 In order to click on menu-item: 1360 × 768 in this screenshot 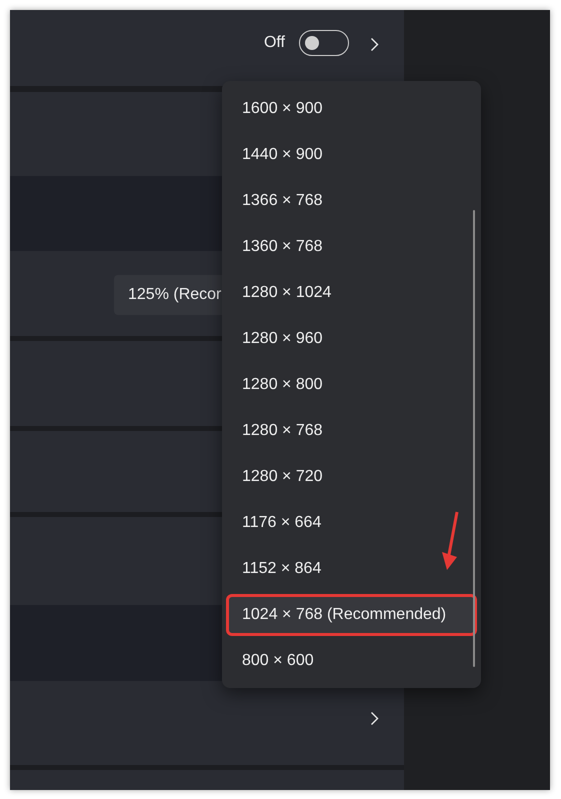, I will do `click(351, 247)`.